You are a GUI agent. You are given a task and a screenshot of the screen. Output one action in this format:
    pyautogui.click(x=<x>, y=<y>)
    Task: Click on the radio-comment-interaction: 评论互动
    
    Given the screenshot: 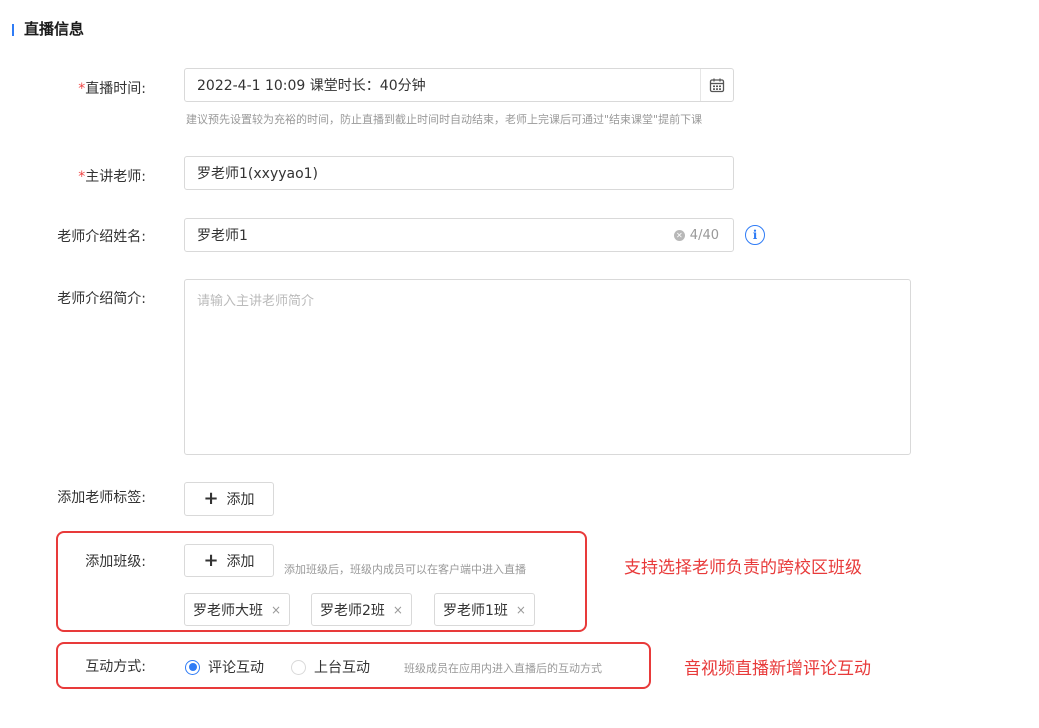 What is the action you would take?
    pyautogui.click(x=224, y=667)
    